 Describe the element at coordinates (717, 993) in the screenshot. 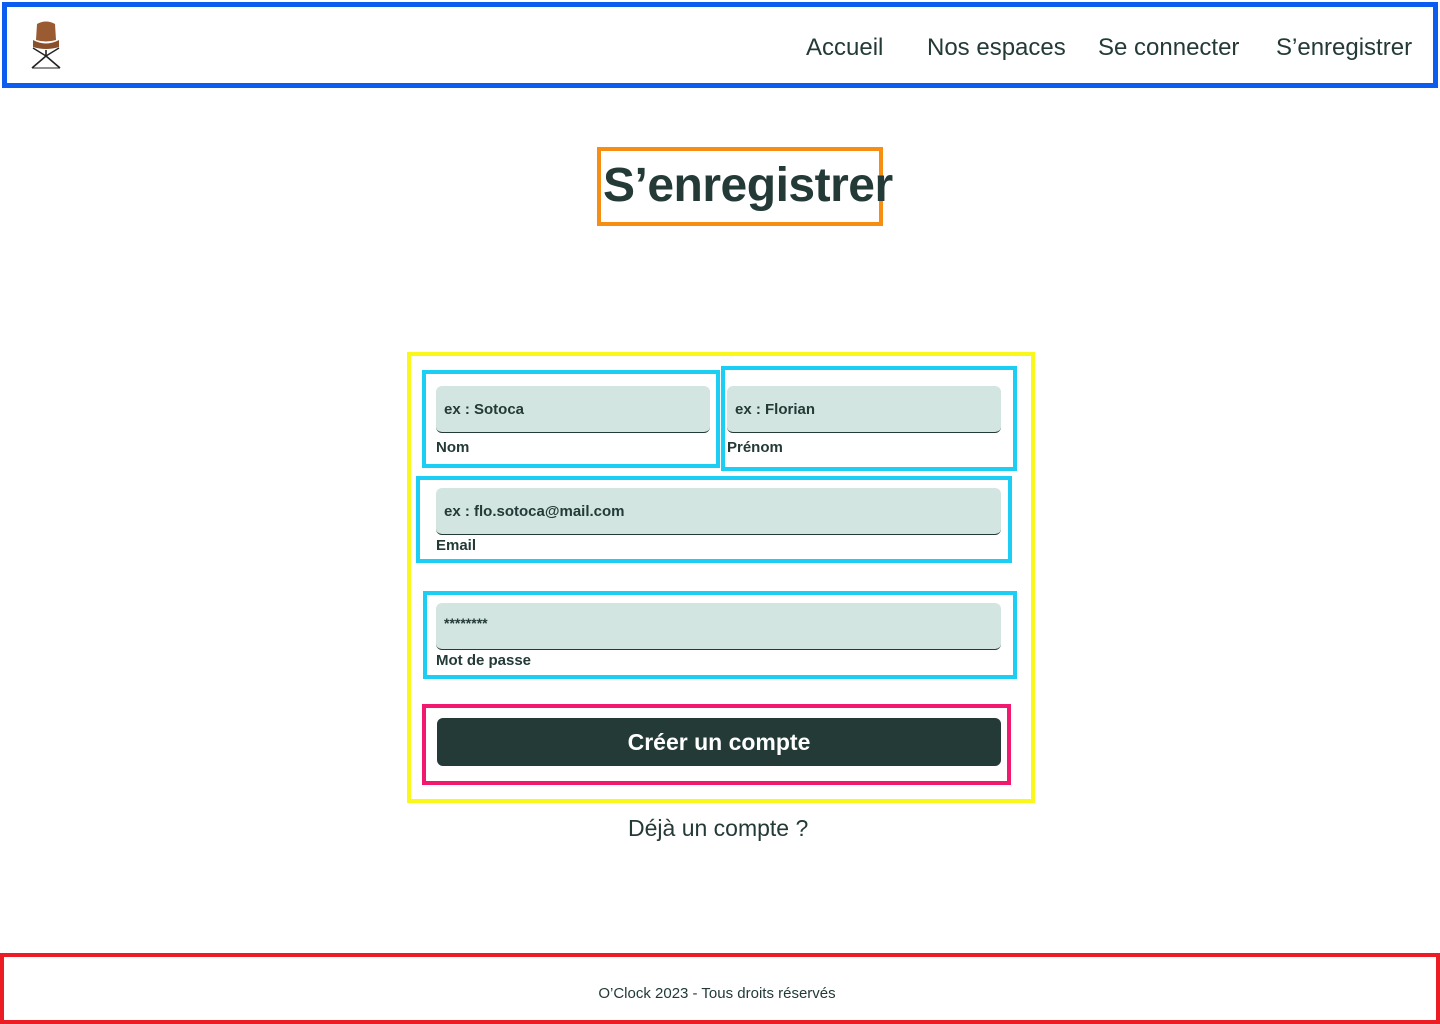

I see `footer-copyright: O’Clock 2023 - Tous droits réservés` at that location.